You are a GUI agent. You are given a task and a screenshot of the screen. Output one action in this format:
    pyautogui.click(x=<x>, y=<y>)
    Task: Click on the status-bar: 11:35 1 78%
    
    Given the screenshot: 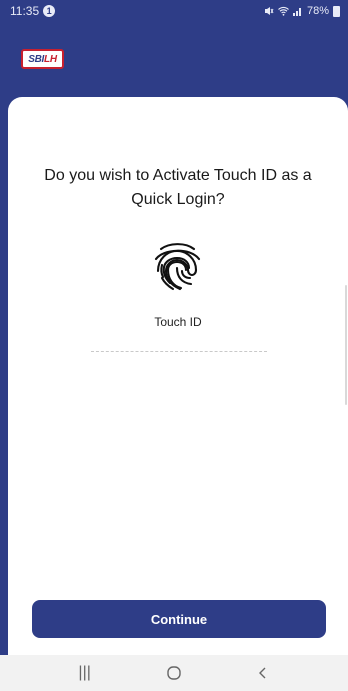 What is the action you would take?
    pyautogui.click(x=174, y=11)
    